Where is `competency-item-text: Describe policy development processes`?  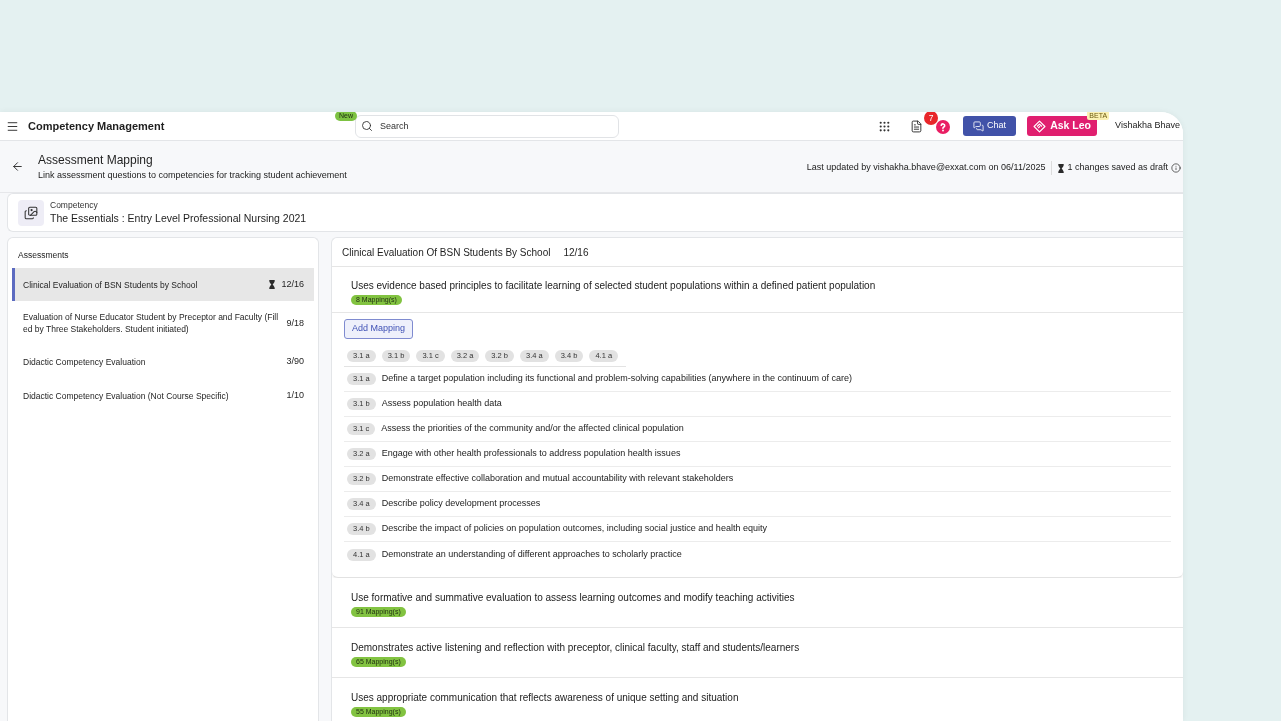
competency-item-text: Describe policy development processes is located at coordinates (461, 504).